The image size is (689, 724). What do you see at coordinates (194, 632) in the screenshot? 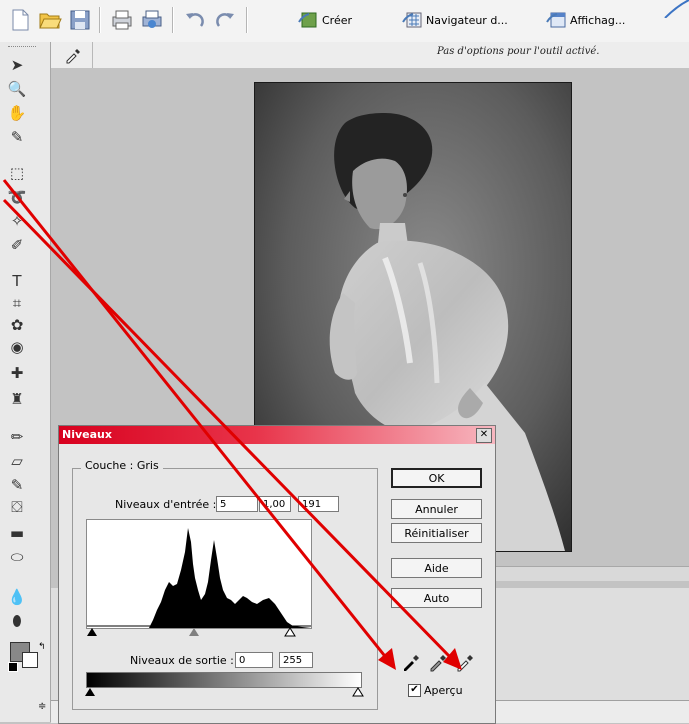
I see `input-gamma-slider` at bounding box center [194, 632].